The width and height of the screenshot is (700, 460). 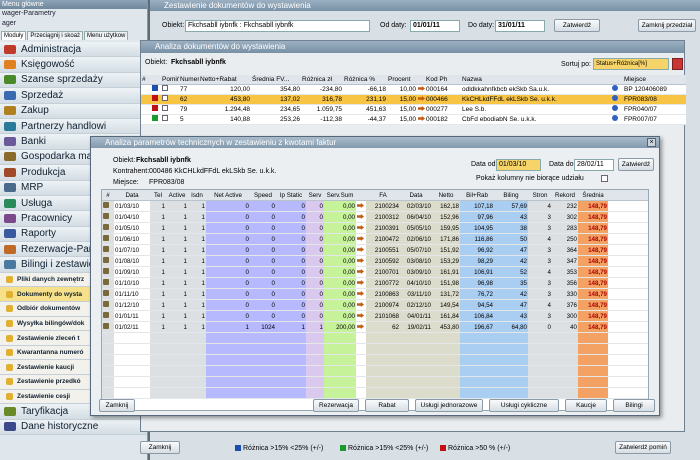 What do you see at coordinates (160, 447) in the screenshot?
I see `main-close-button: Zamknij` at bounding box center [160, 447].